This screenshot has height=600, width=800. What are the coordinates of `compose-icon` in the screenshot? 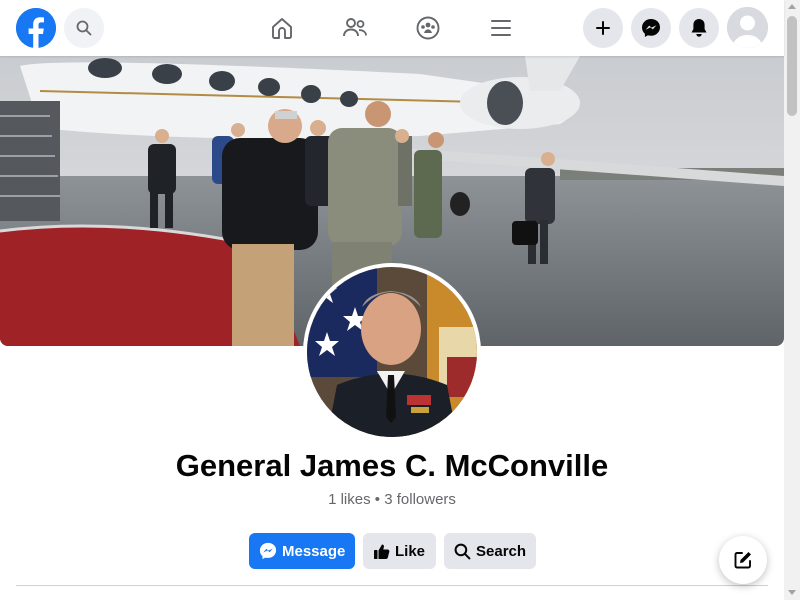 It's located at (742, 560).